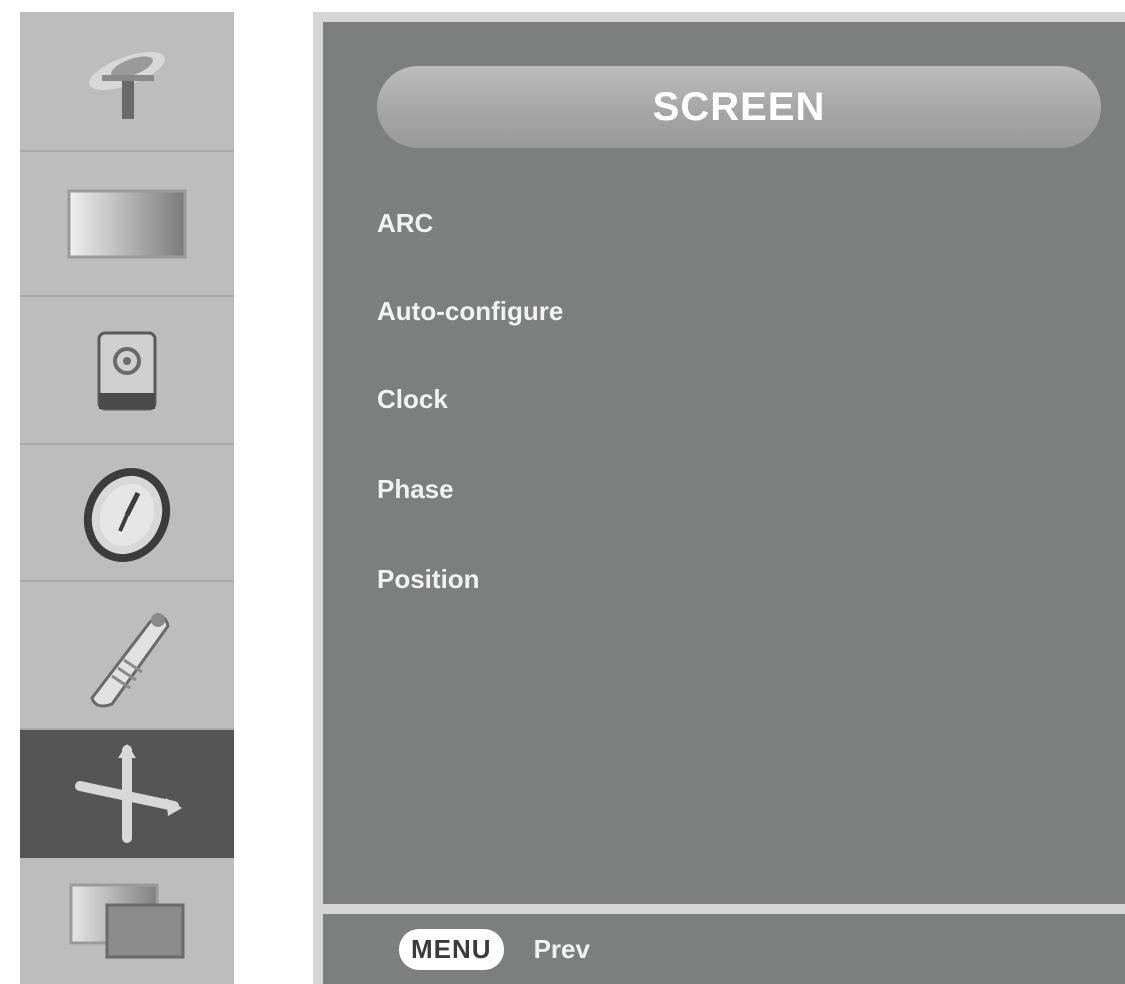 This screenshot has width=1125, height=984. I want to click on menu-item-clock: Clock, so click(412, 399).